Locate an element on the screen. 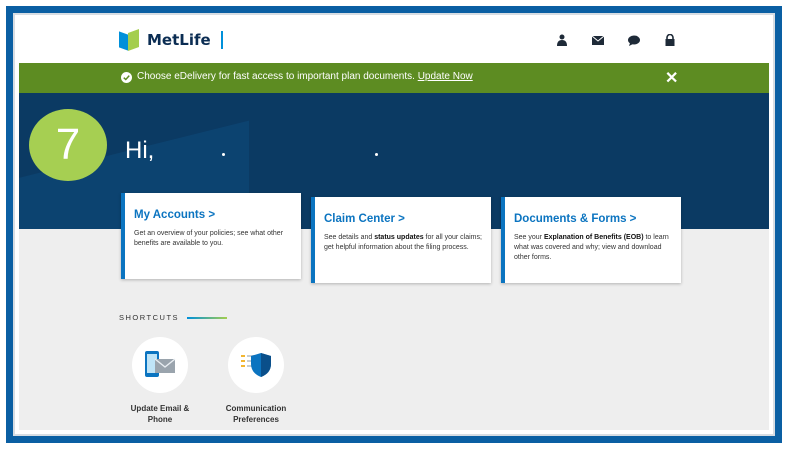  close-icon: ✕ is located at coordinates (671, 78).